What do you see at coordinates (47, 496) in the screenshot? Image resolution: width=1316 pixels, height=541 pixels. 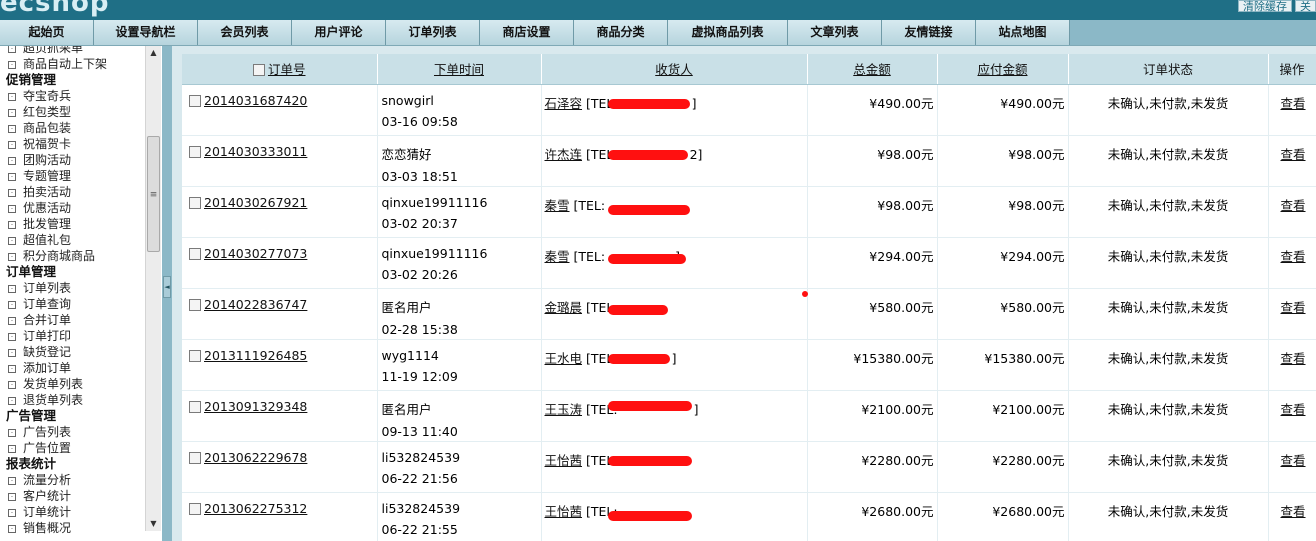 I see `sidebar-item-label: 客户统计` at bounding box center [47, 496].